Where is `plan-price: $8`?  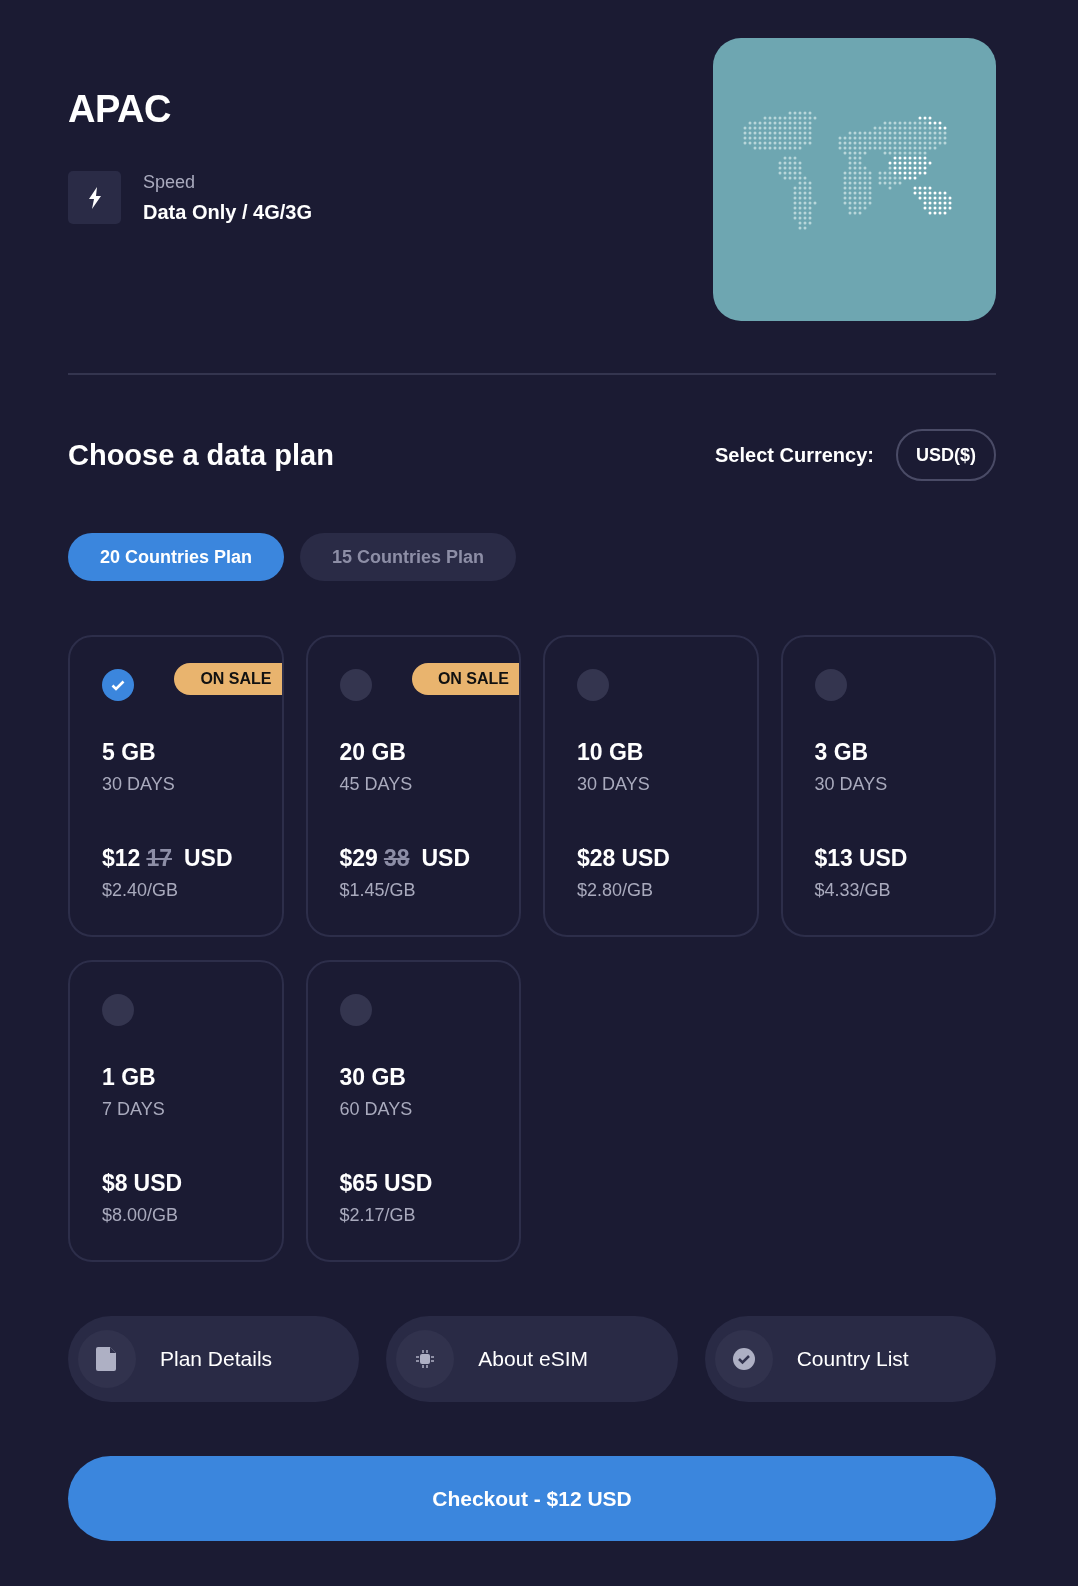 plan-price: $8 is located at coordinates (115, 1183).